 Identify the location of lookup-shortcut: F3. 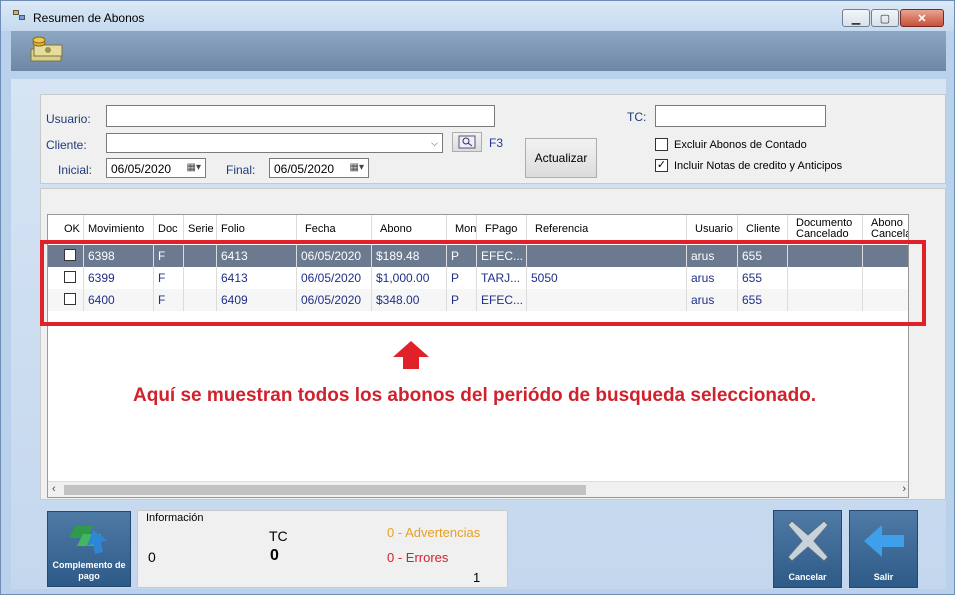
(496, 143).